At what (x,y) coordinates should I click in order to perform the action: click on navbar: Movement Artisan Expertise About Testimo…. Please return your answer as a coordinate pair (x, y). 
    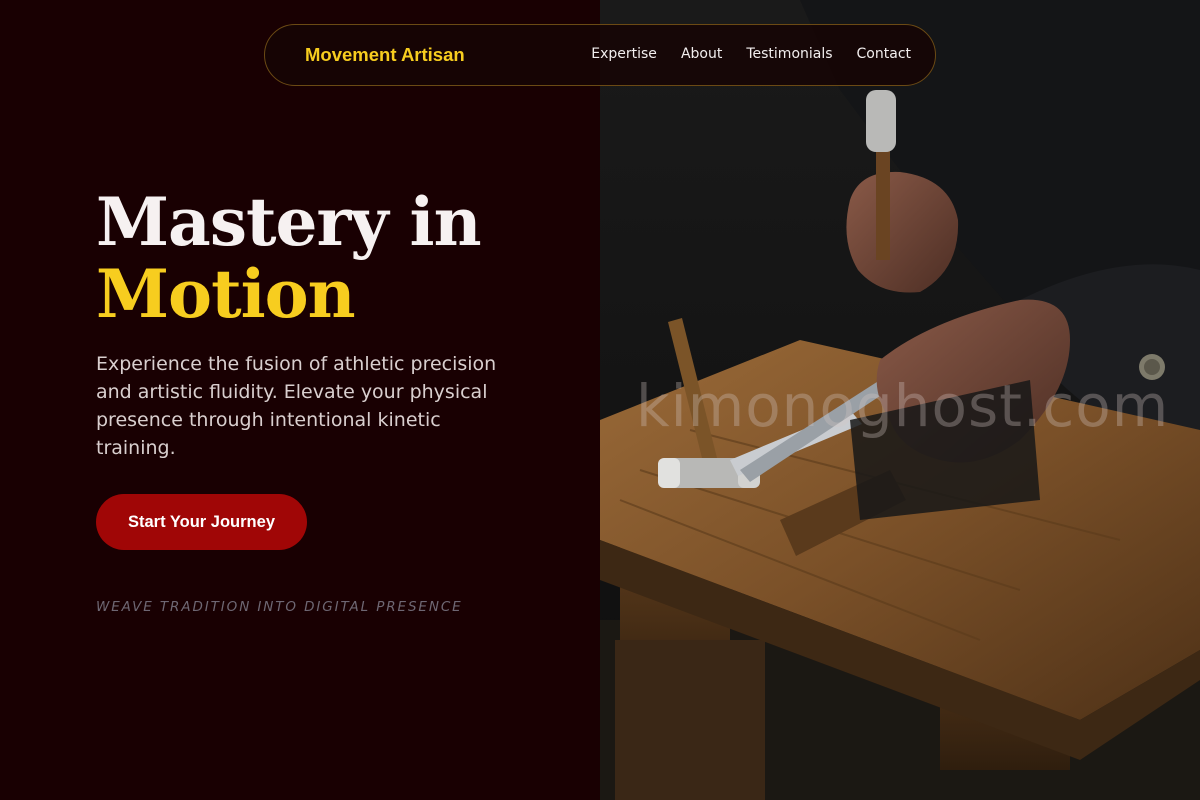
    Looking at the image, I should click on (600, 55).